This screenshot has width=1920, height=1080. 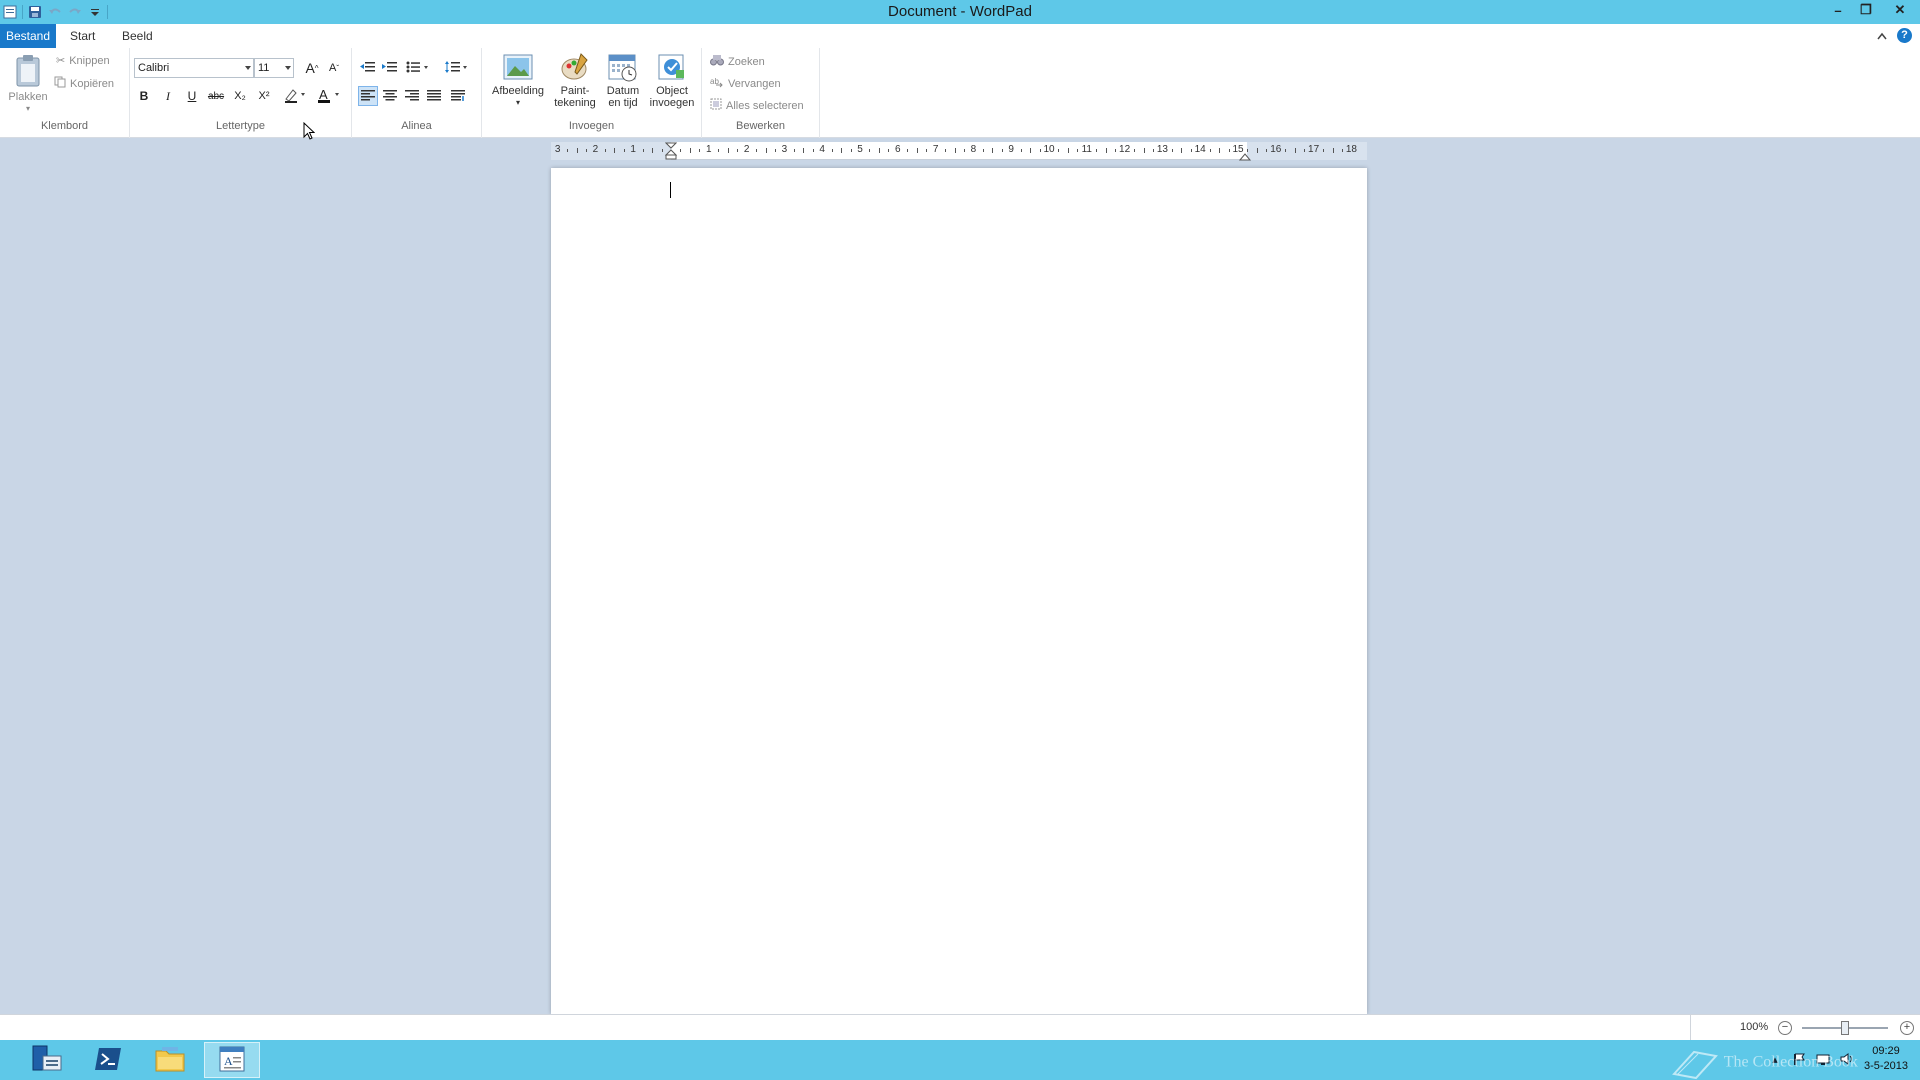 What do you see at coordinates (240, 96) in the screenshot?
I see `subscript-button: X₂` at bounding box center [240, 96].